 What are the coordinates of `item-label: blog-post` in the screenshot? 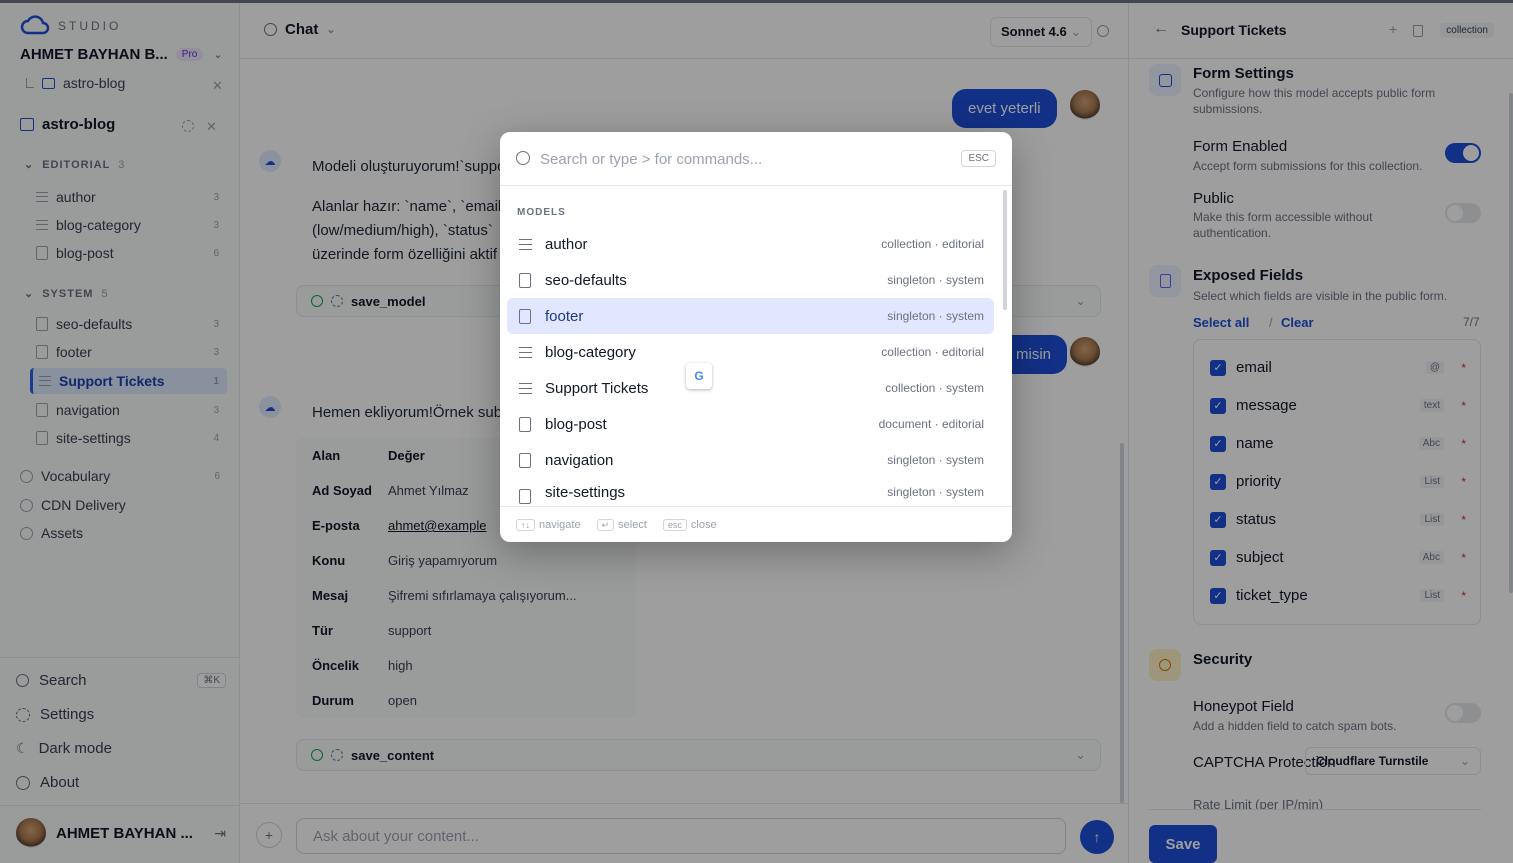 It's located at (576, 424).